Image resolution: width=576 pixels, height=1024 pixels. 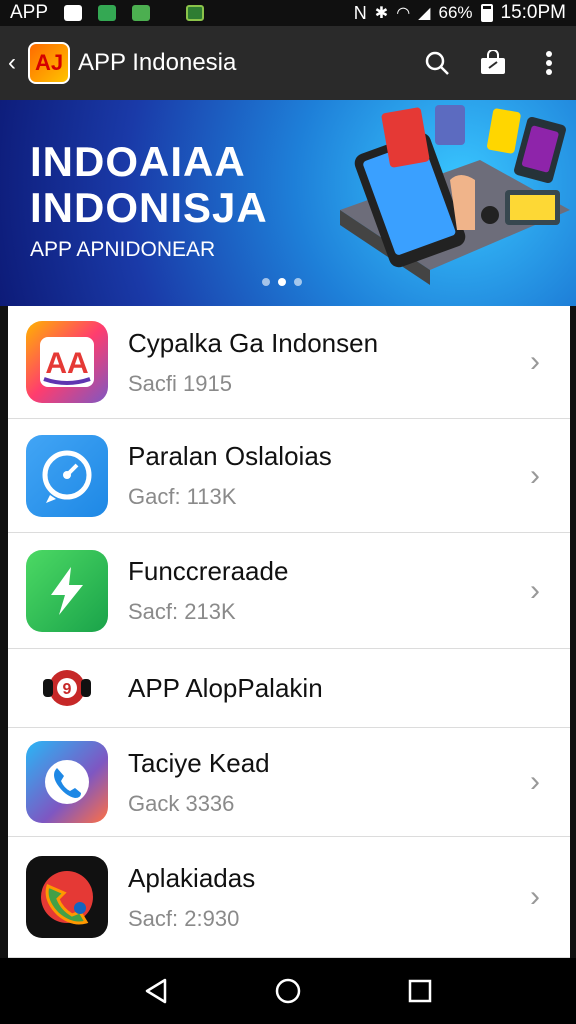 I want to click on app-name: Cypalka Ga Indonsen, so click(x=253, y=342).